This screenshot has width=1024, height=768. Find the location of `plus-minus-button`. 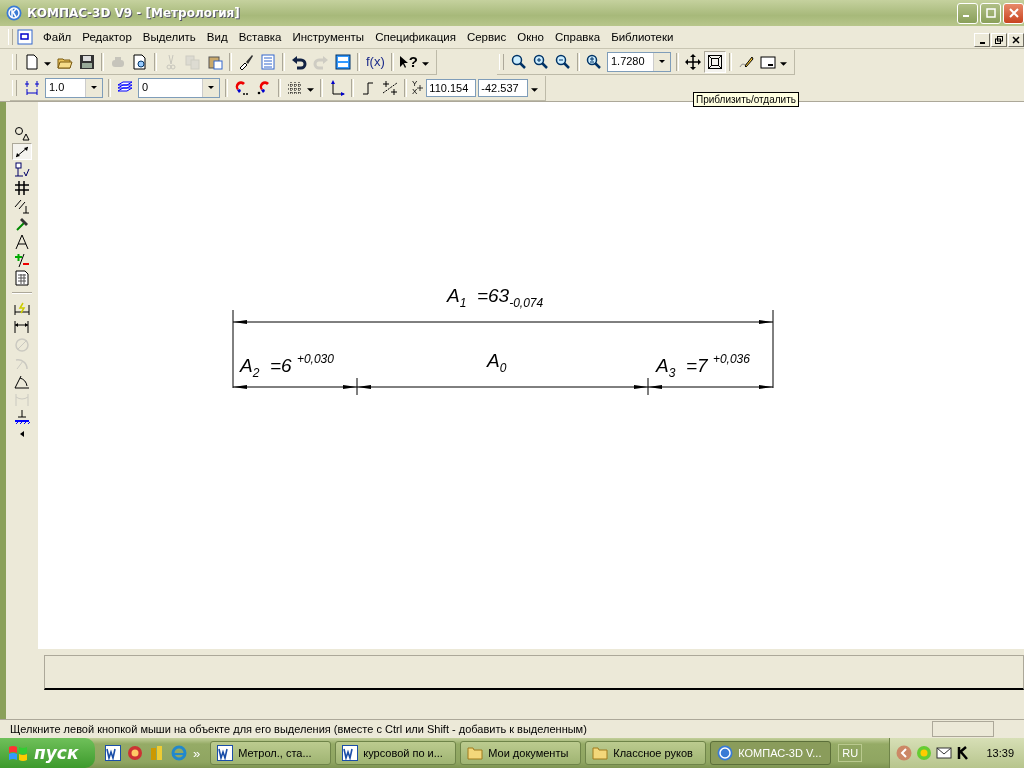

plus-minus-button is located at coordinates (22, 259).